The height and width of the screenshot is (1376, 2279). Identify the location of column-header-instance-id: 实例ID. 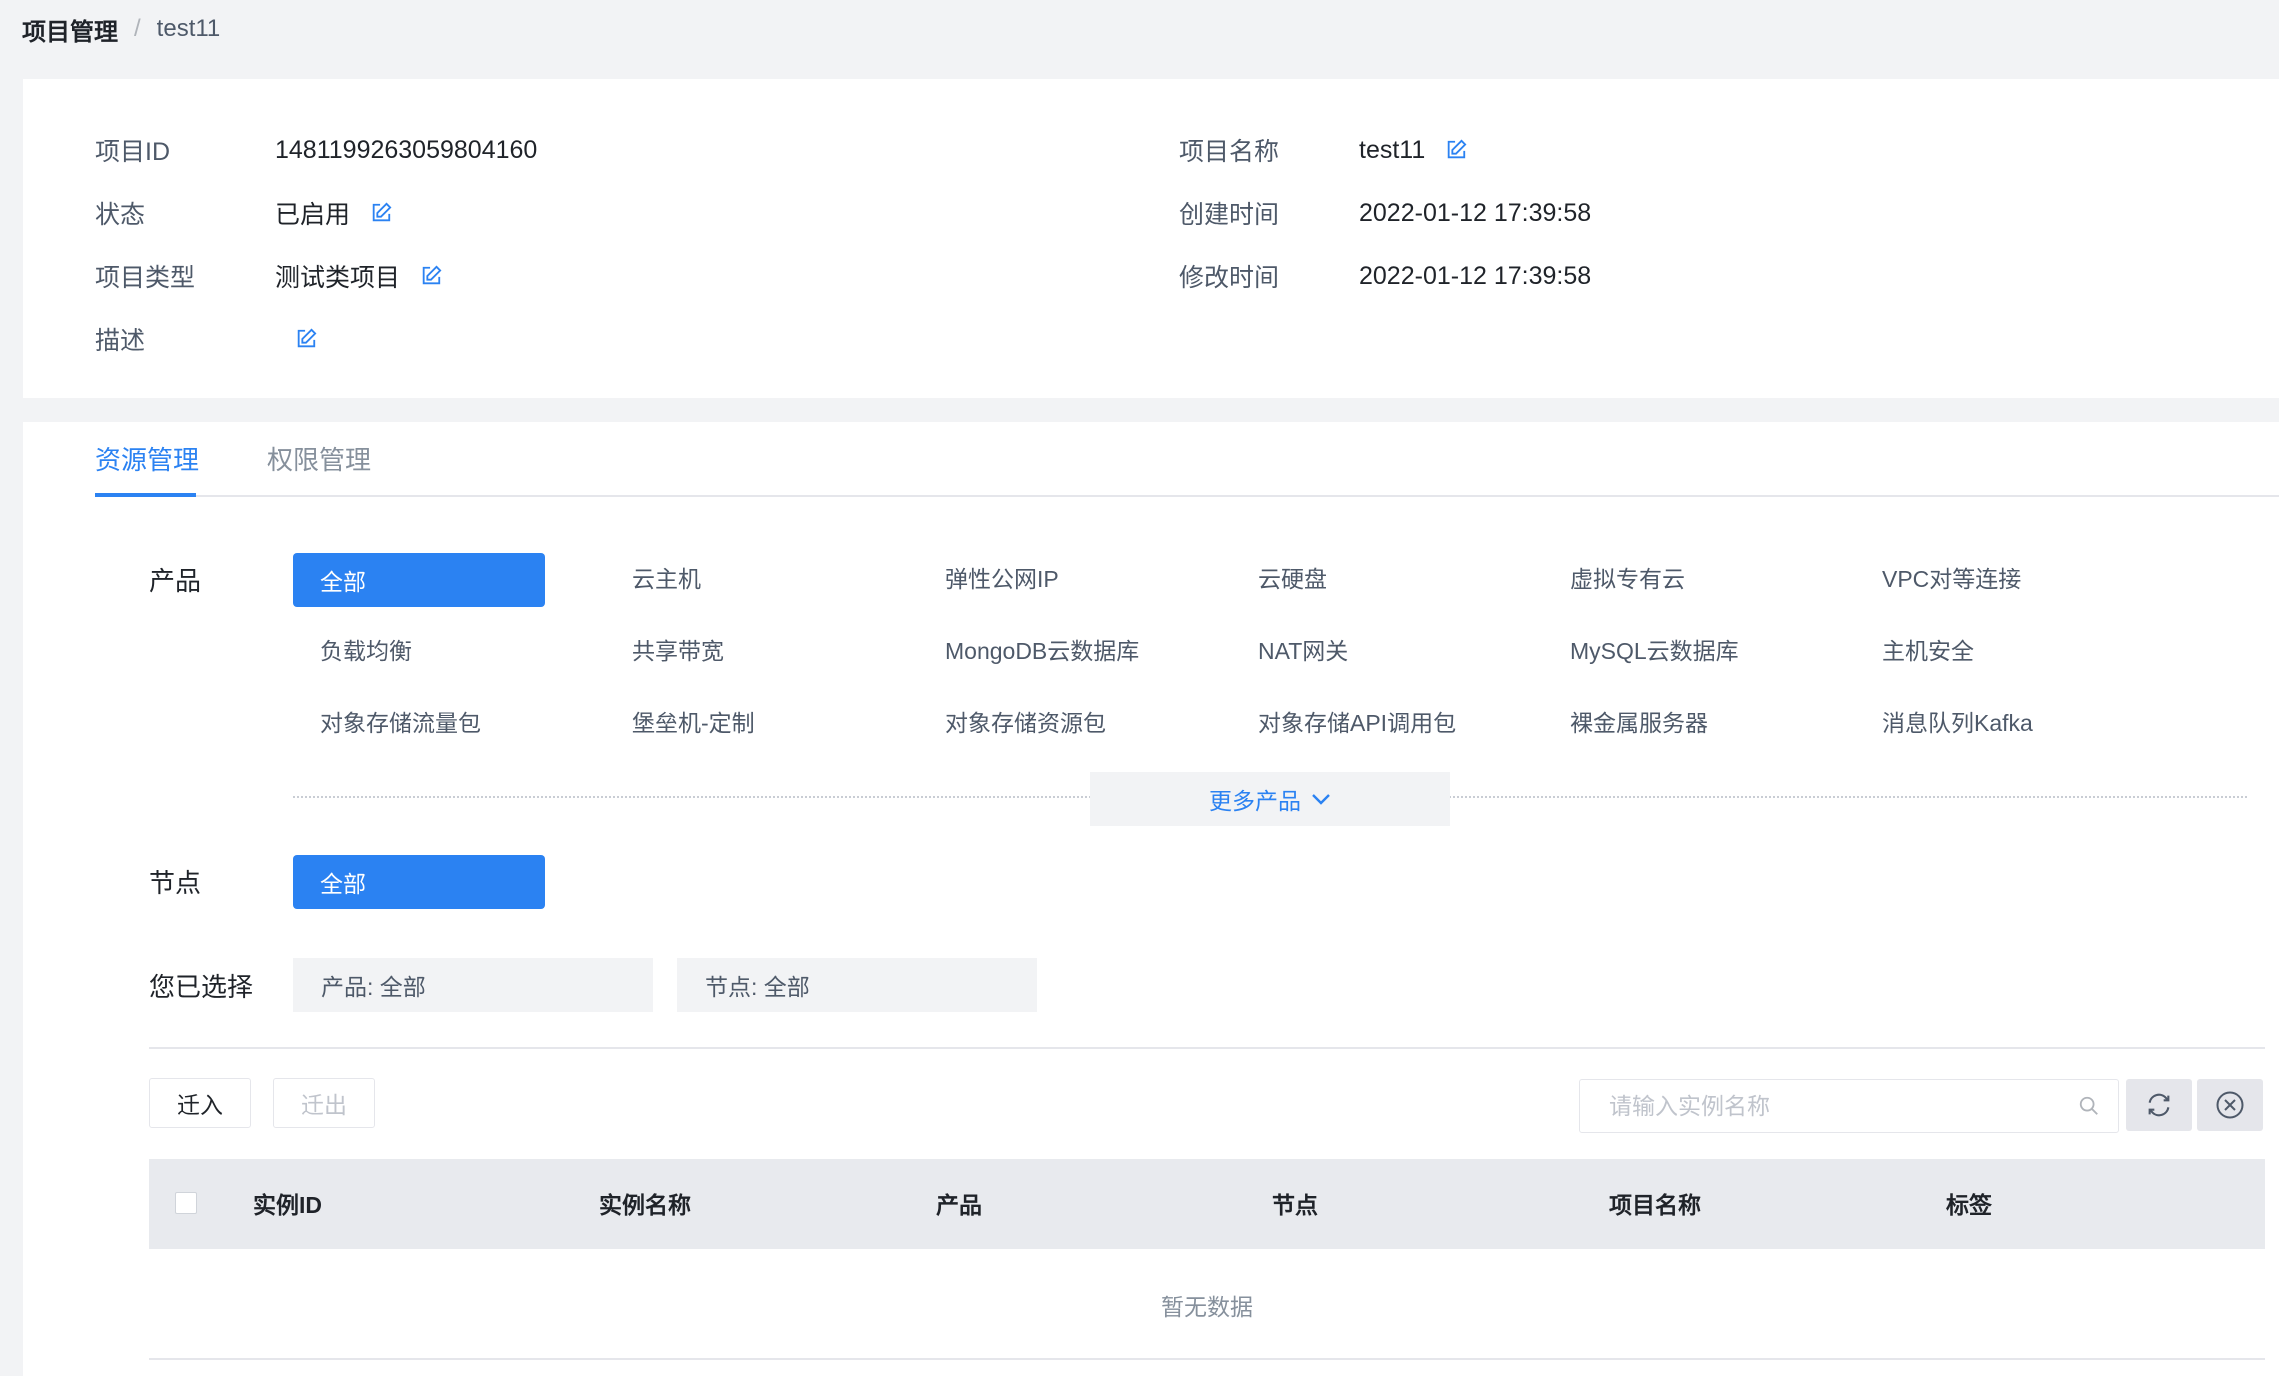
(287, 1205).